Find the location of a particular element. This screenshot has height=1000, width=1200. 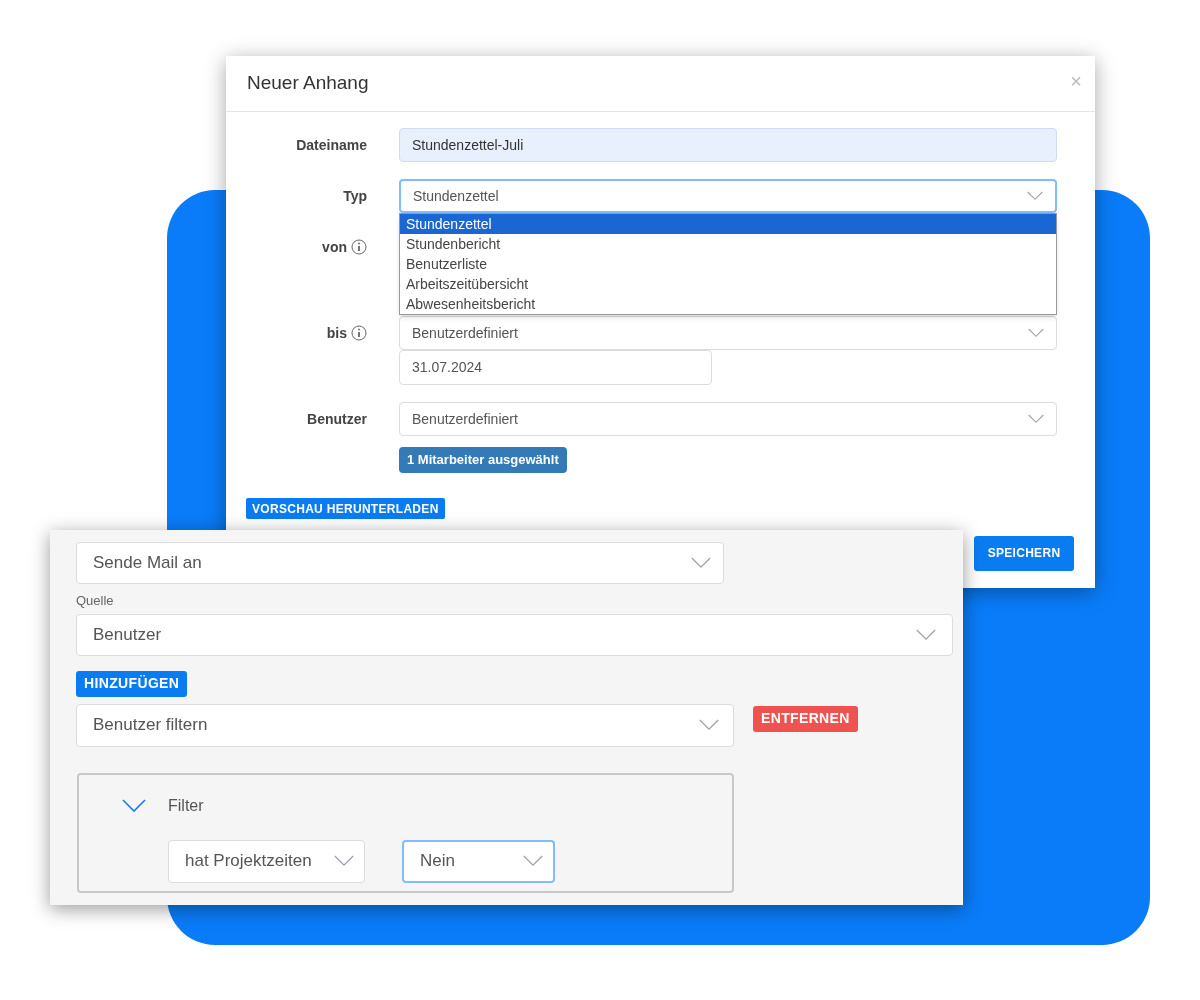

dropdown-option: Benutzerliste is located at coordinates (728, 264).